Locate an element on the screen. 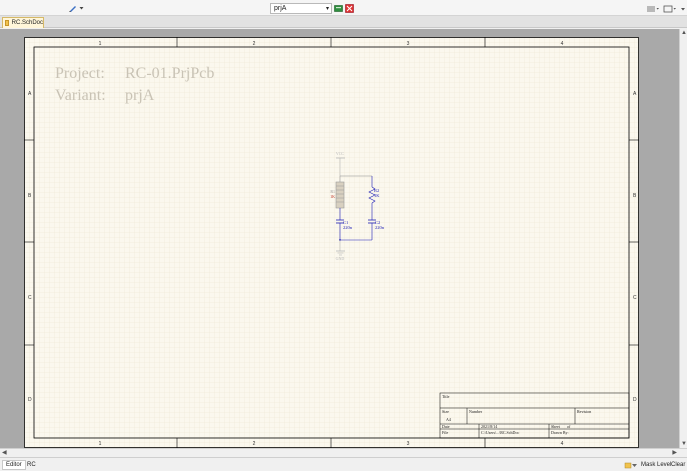 The image size is (687, 471). menu-icon is located at coordinates (653, 8).